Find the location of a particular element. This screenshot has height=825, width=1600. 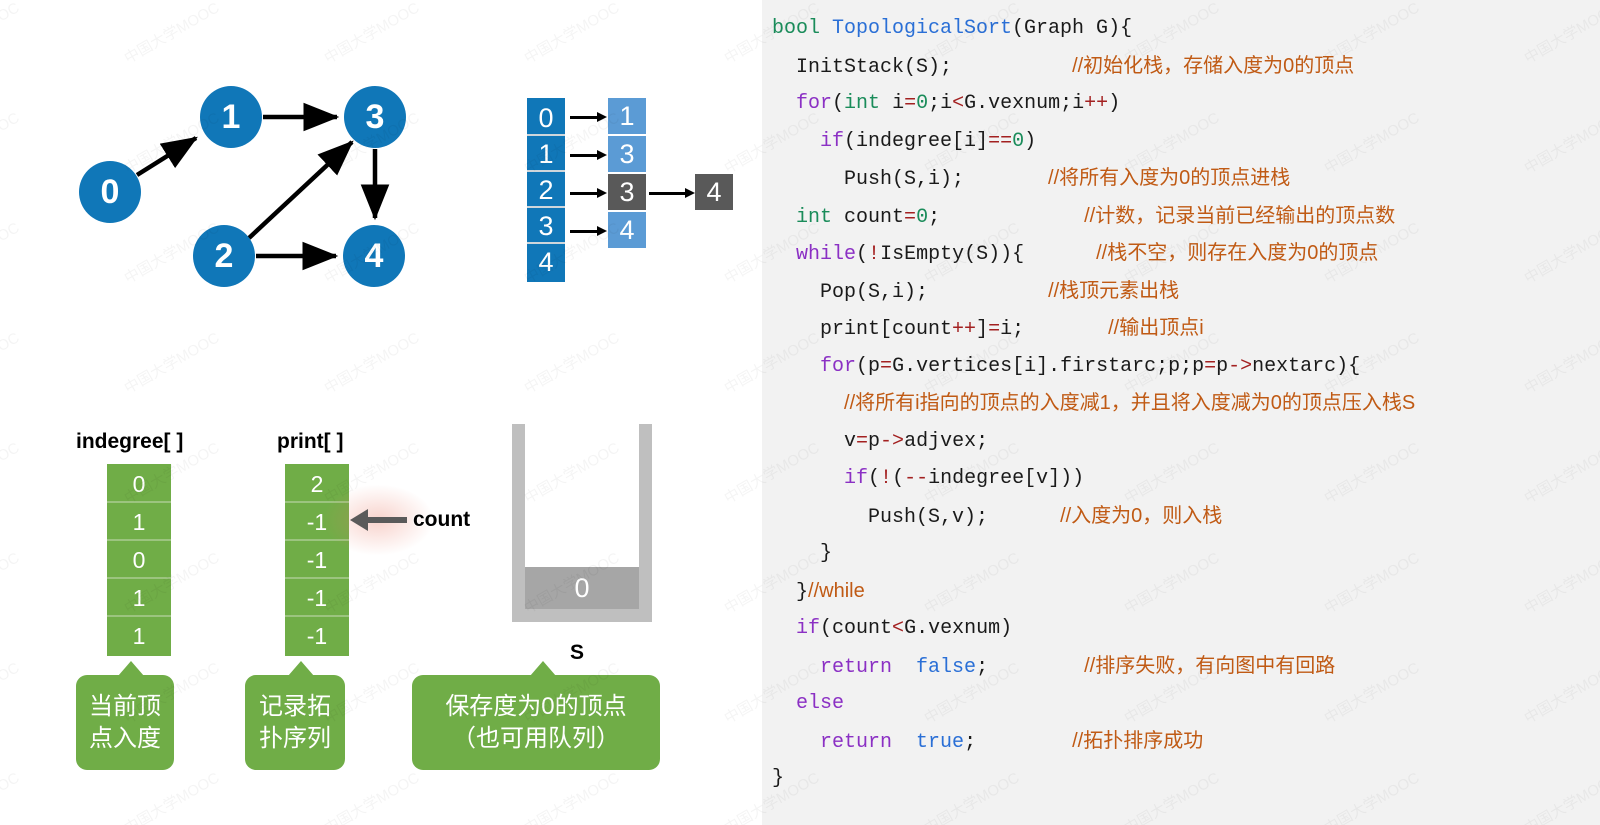

indegree-callout-line-1: 点入度 is located at coordinates (125, 738).